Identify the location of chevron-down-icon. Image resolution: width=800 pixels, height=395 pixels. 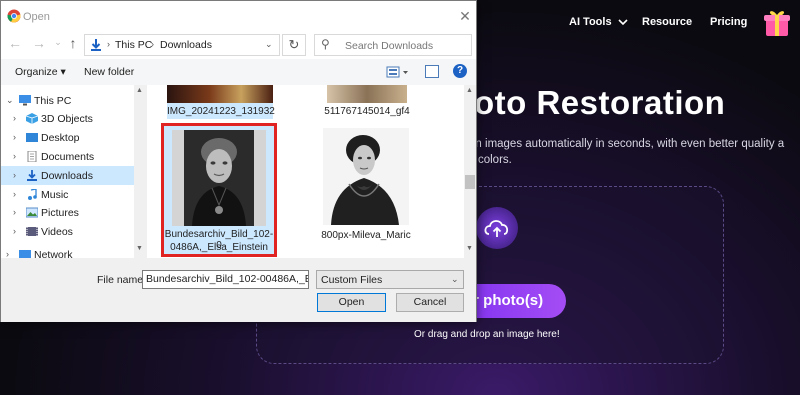
(623, 22).